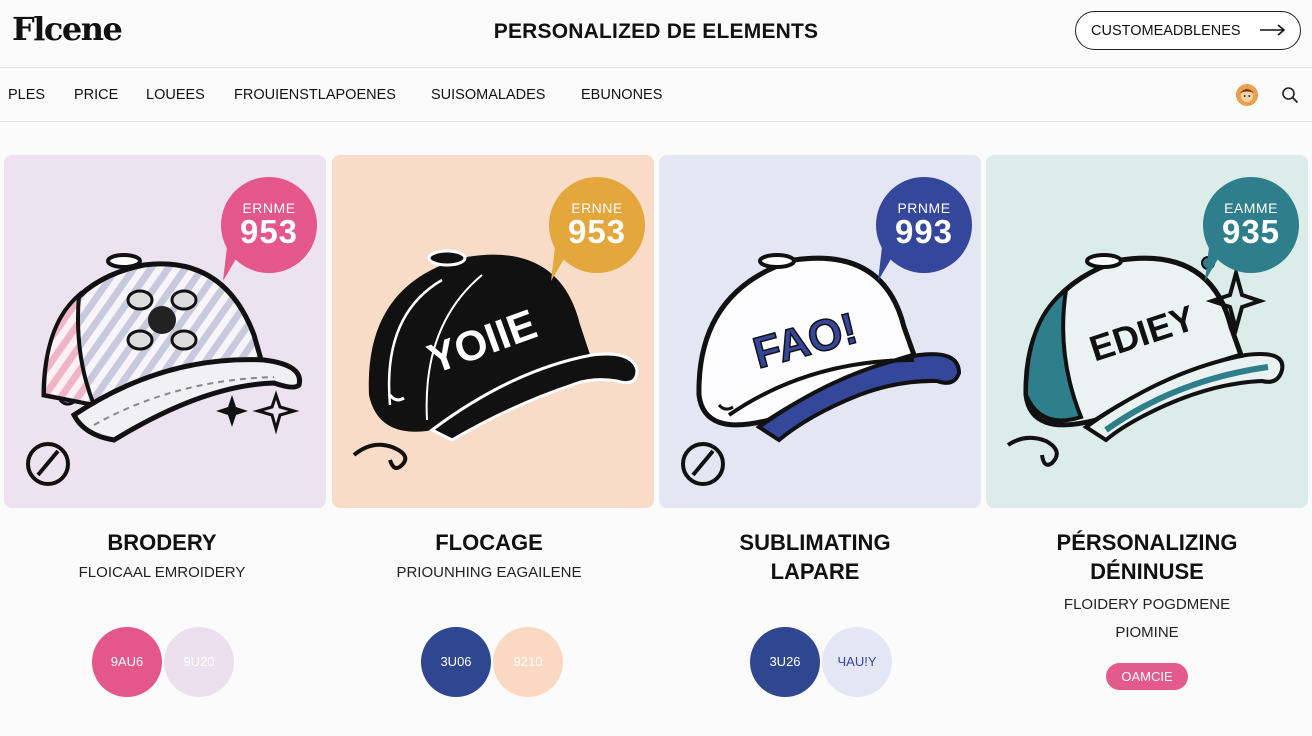 This screenshot has width=1312, height=736. Describe the element at coordinates (1147, 331) in the screenshot. I see `product-card-personalizing: EDIEY EAMME 935` at that location.